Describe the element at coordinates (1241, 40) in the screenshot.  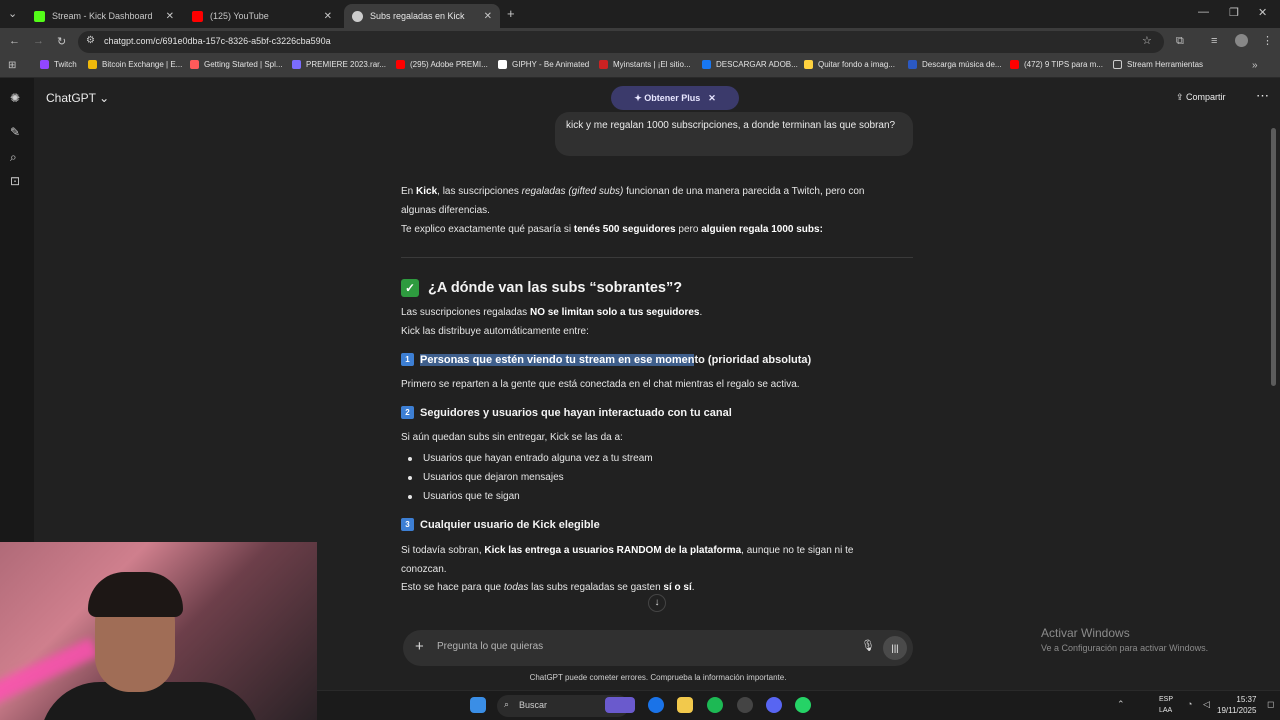
I see `profile-avatar` at that location.